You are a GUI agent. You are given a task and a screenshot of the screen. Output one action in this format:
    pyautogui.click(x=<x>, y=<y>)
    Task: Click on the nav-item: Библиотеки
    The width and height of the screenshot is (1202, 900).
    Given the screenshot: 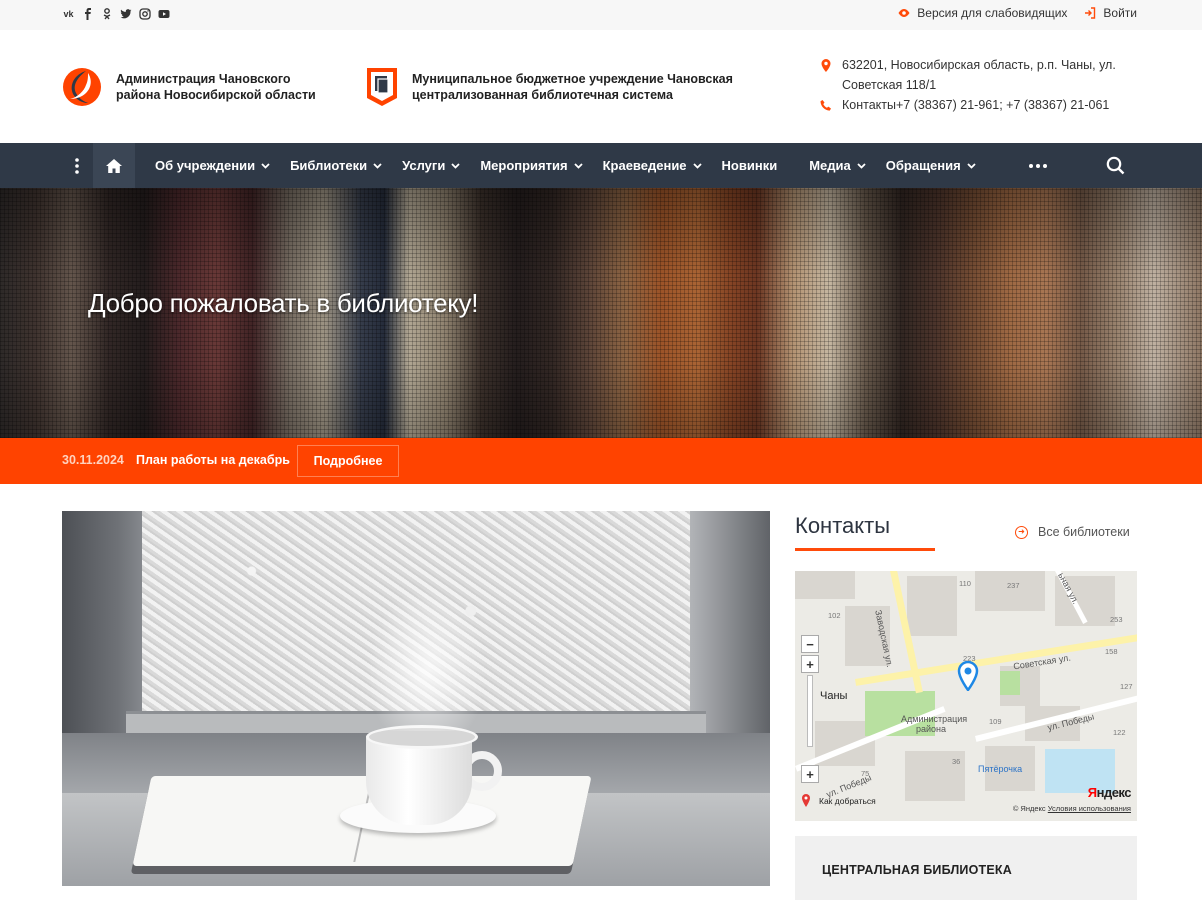 What is the action you would take?
    pyautogui.click(x=336, y=165)
    